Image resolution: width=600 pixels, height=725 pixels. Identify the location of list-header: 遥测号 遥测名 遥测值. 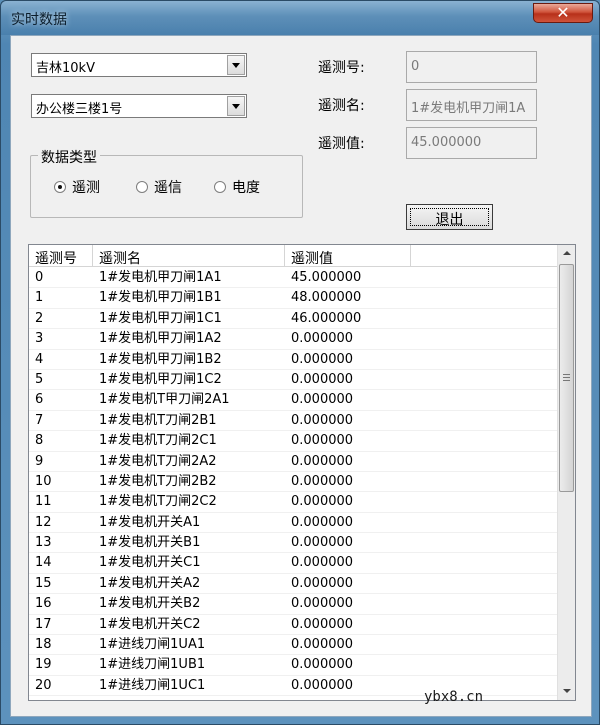
(293, 256).